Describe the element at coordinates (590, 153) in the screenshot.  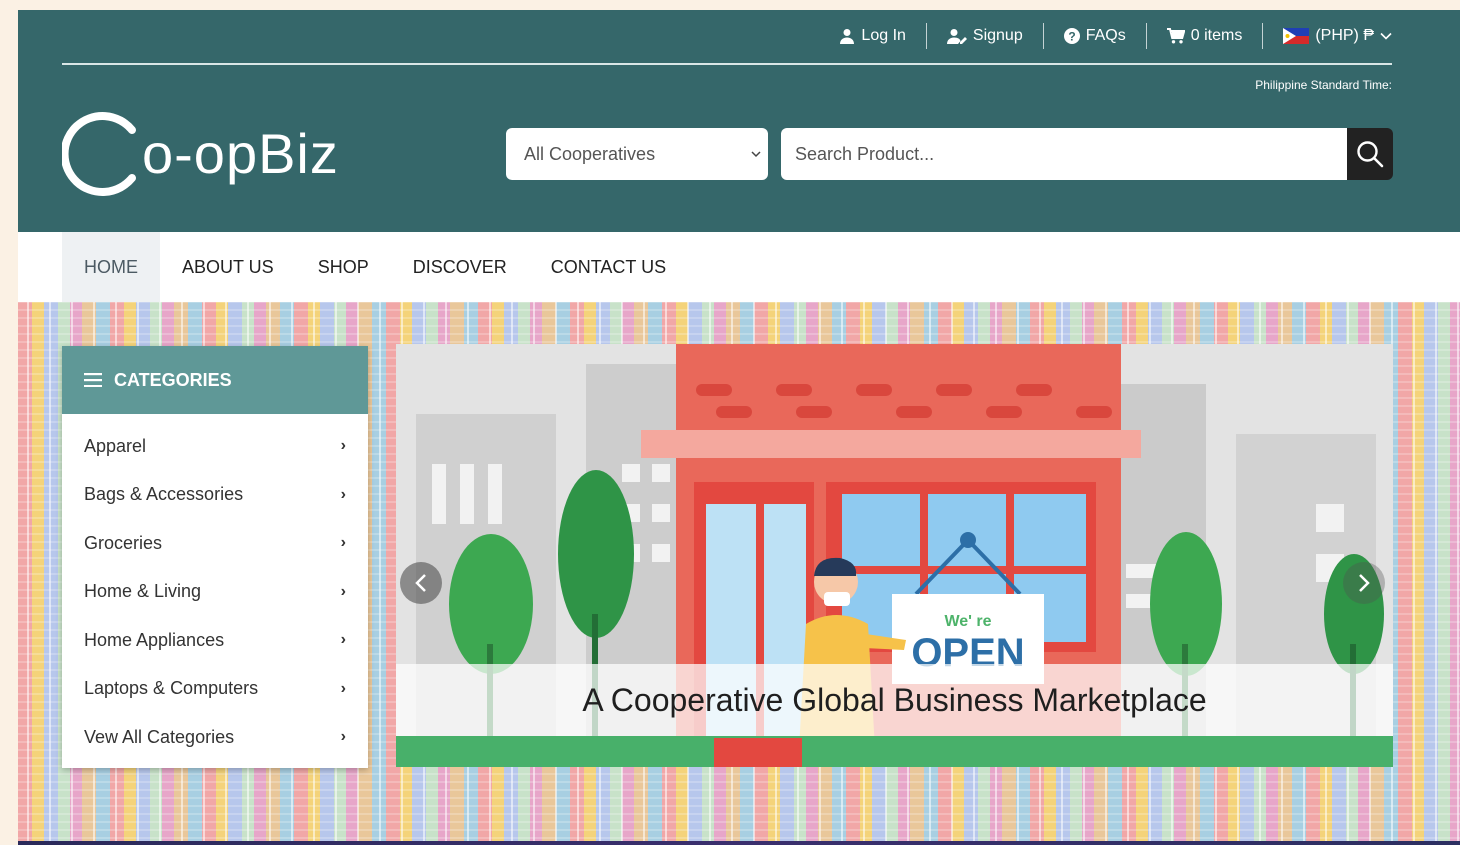
I see `cooperative-select-value: All Cooperatives` at that location.